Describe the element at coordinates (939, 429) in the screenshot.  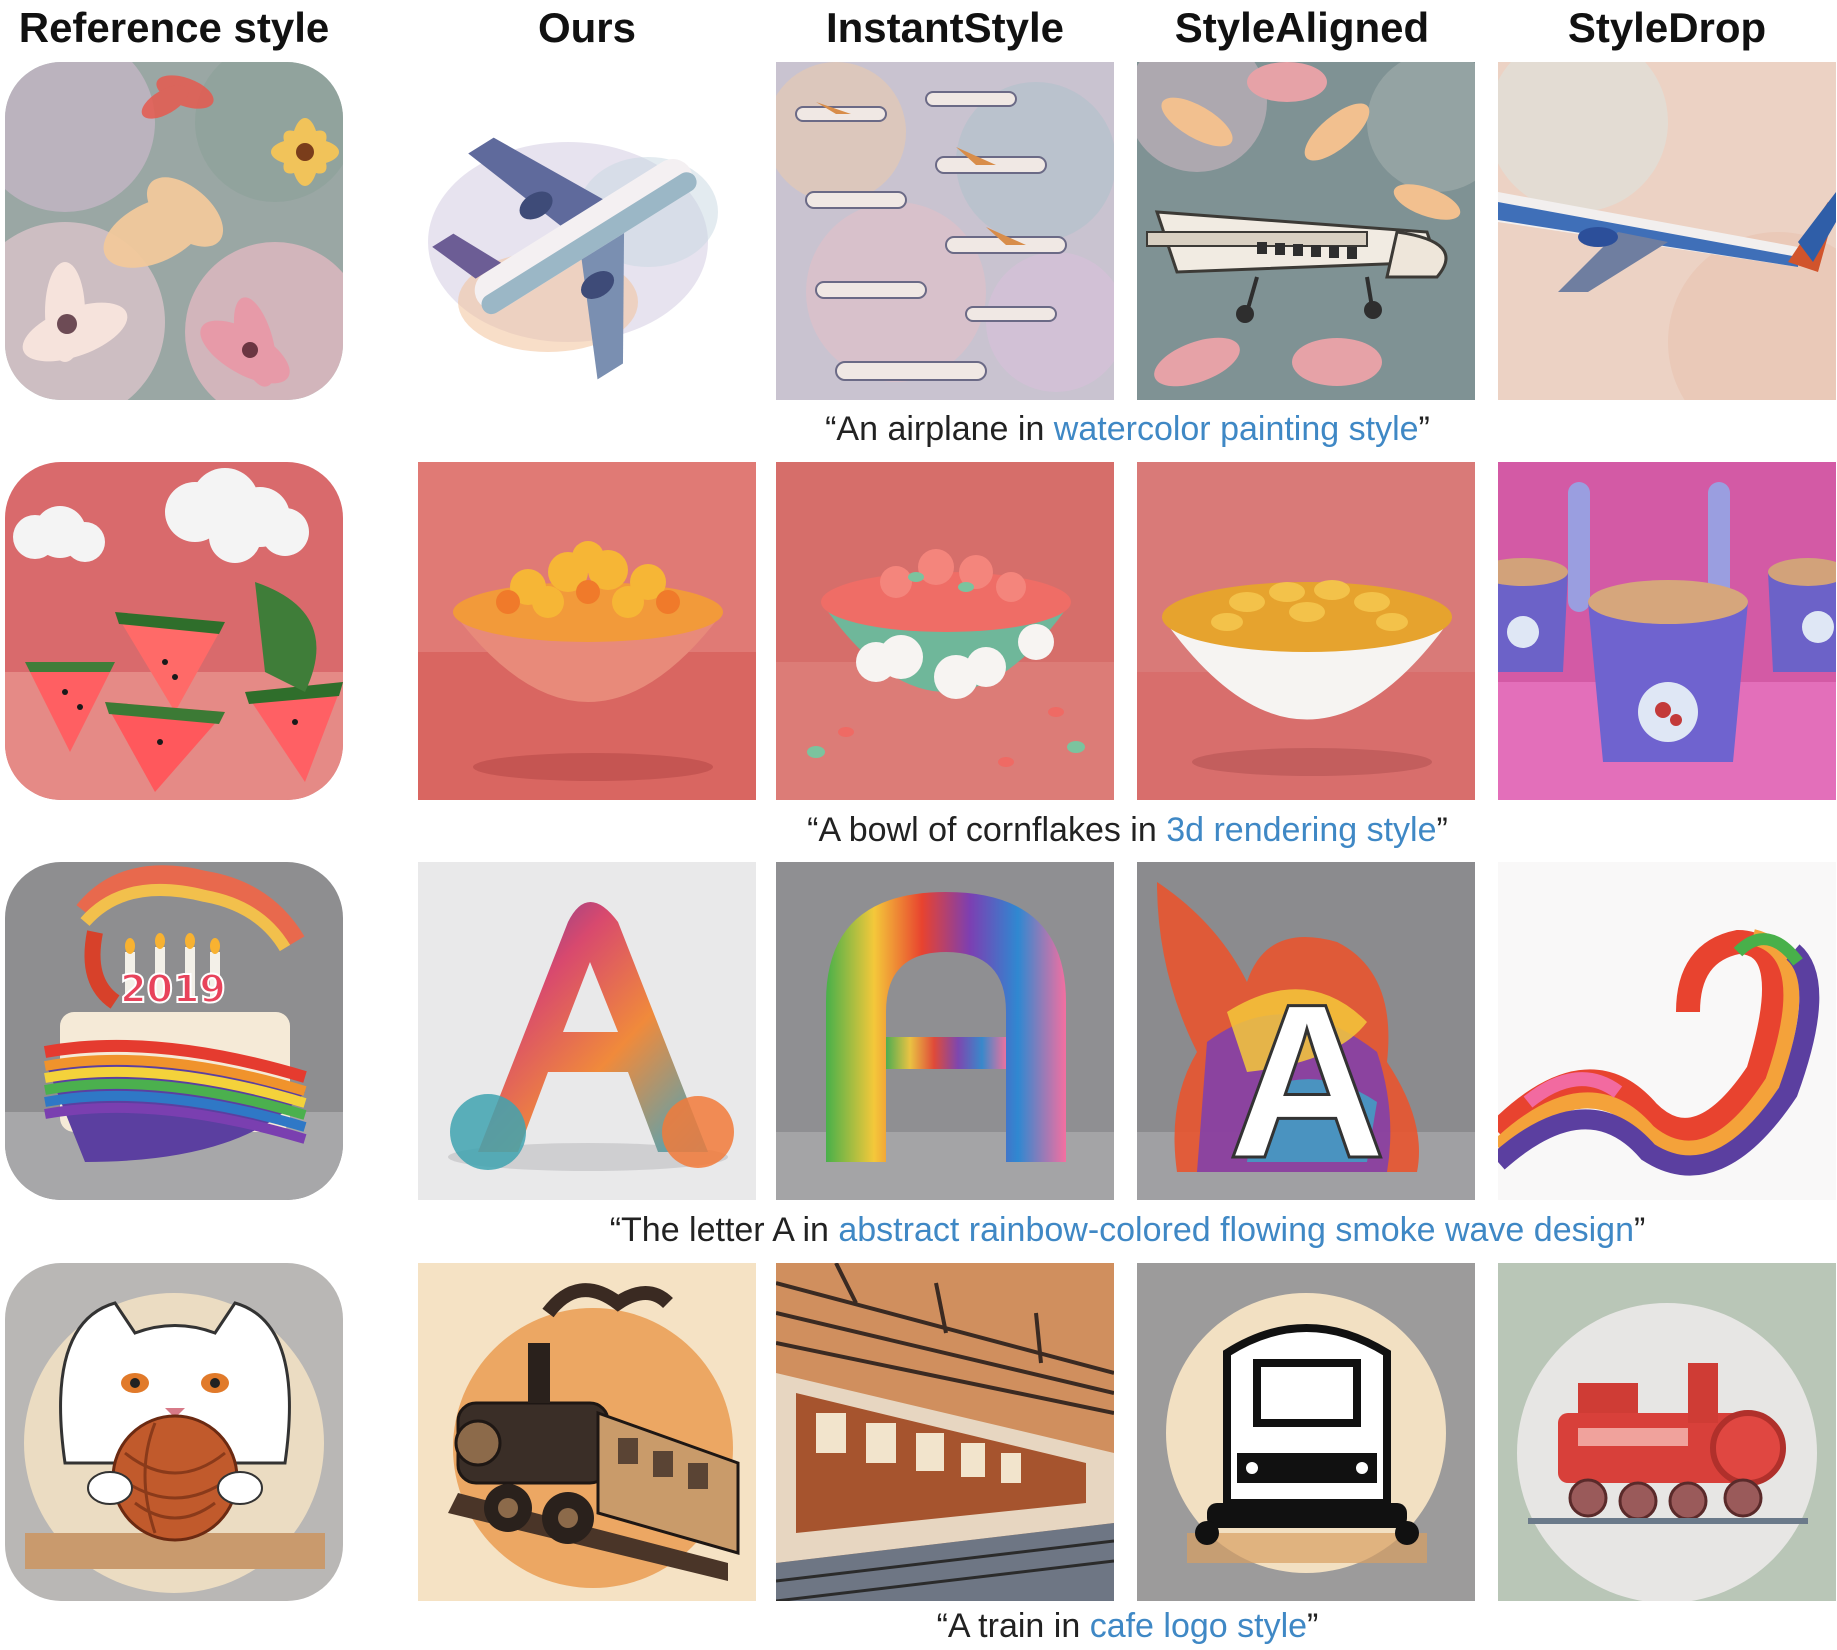
I see `caption-prefix: “An airplane in` at that location.